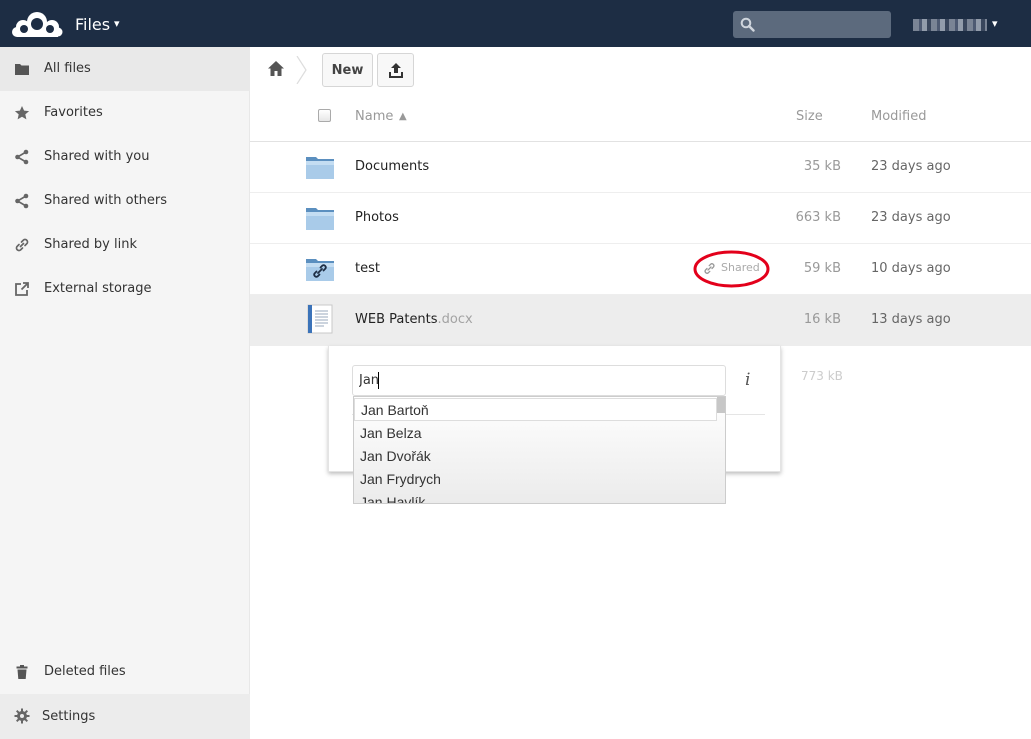 The height and width of the screenshot is (739, 1031). Describe the element at coordinates (822, 319) in the screenshot. I see `file-size: 16 kB` at that location.